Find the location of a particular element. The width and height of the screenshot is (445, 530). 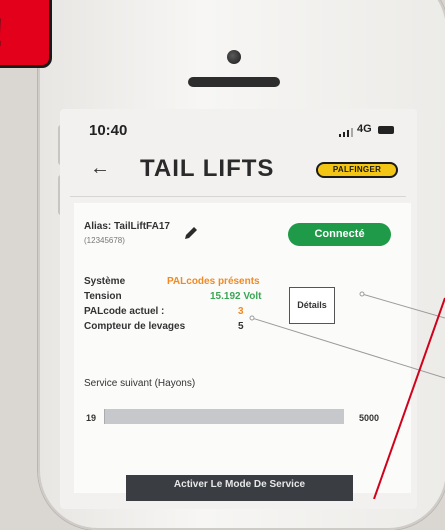

details-callout-line is located at coordinates (403, 306).